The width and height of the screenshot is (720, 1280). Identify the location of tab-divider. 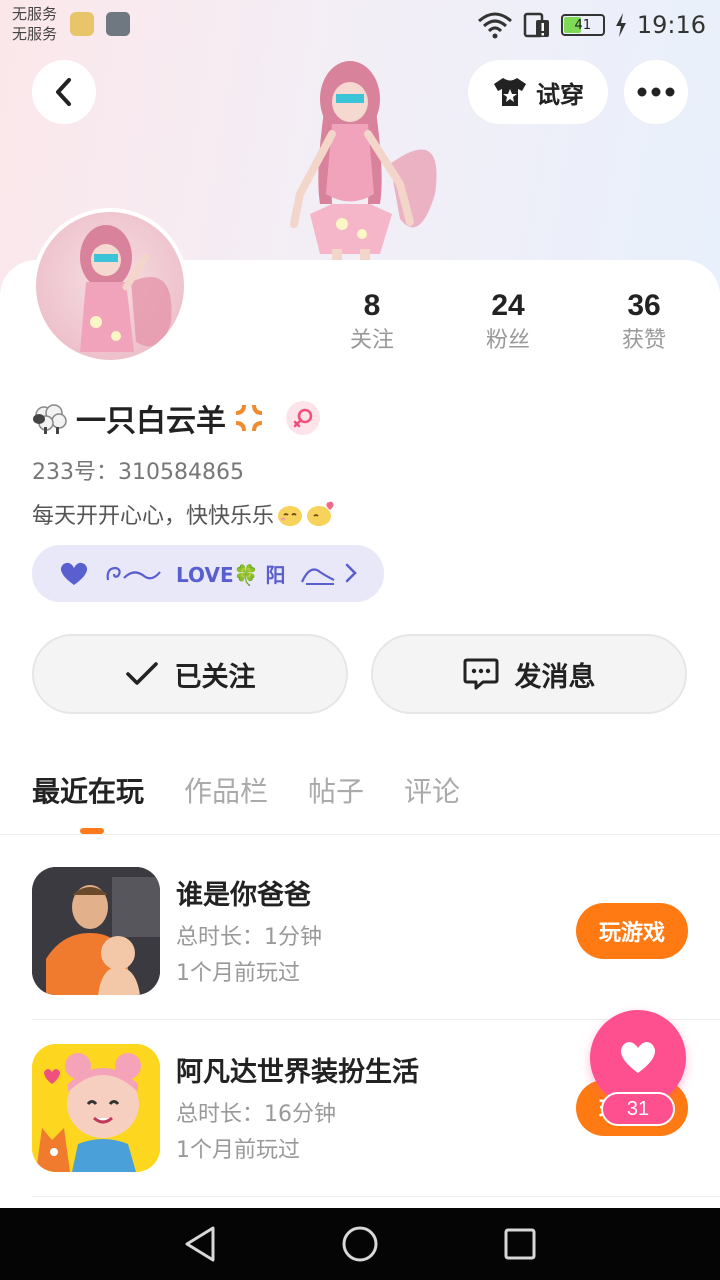
(360, 834).